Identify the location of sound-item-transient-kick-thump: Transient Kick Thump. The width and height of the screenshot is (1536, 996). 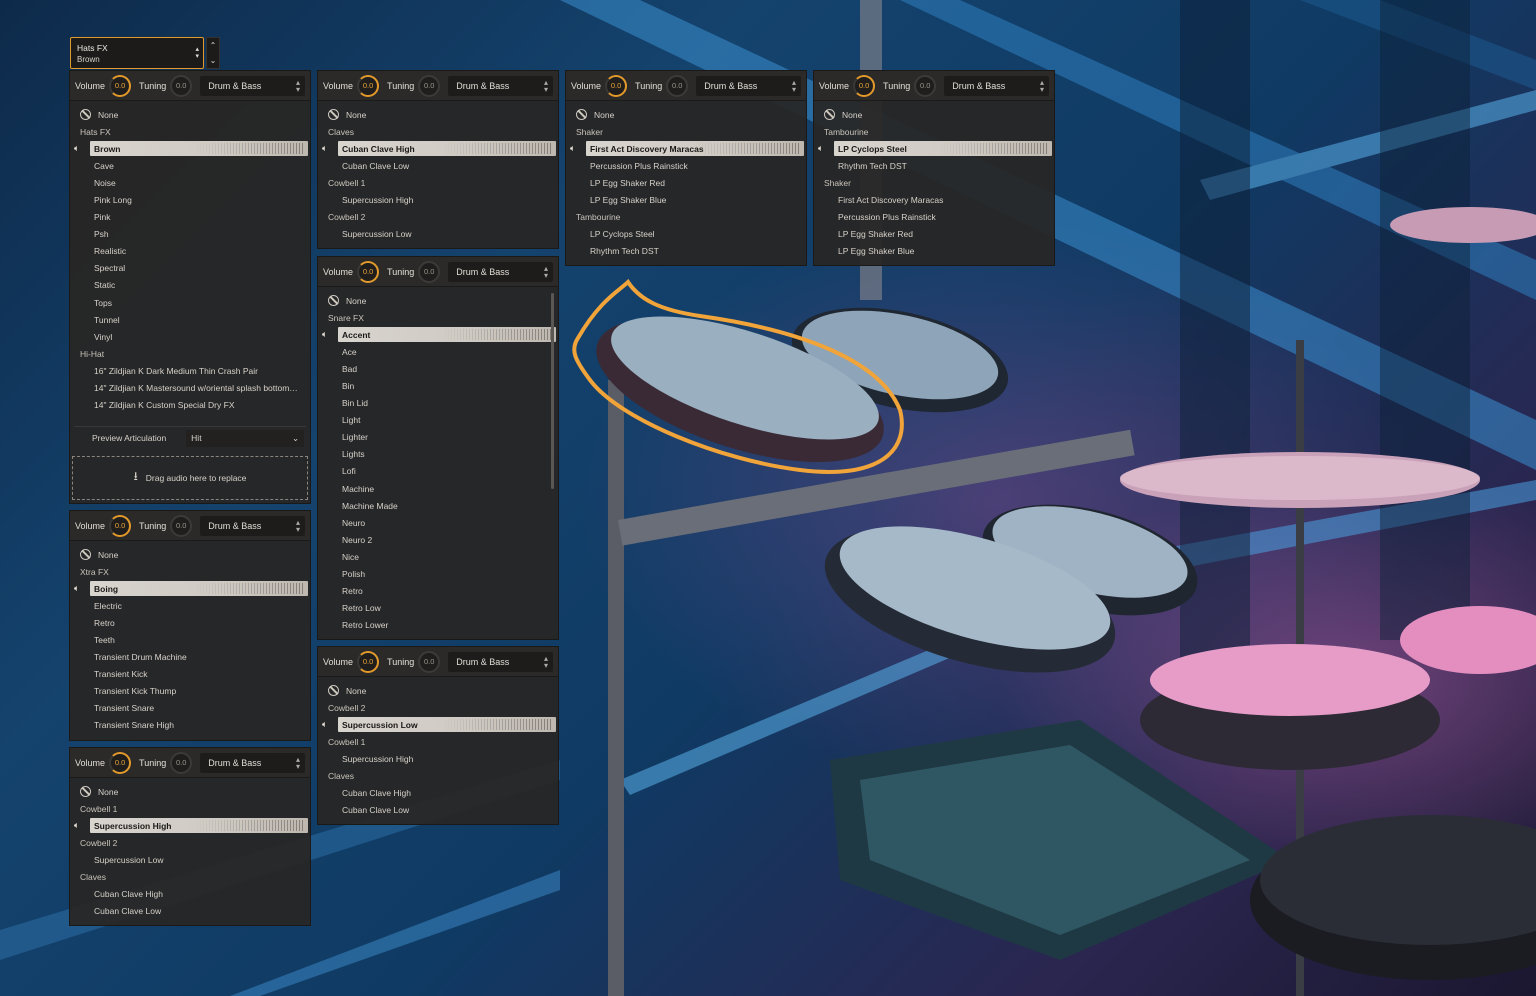
(190, 691).